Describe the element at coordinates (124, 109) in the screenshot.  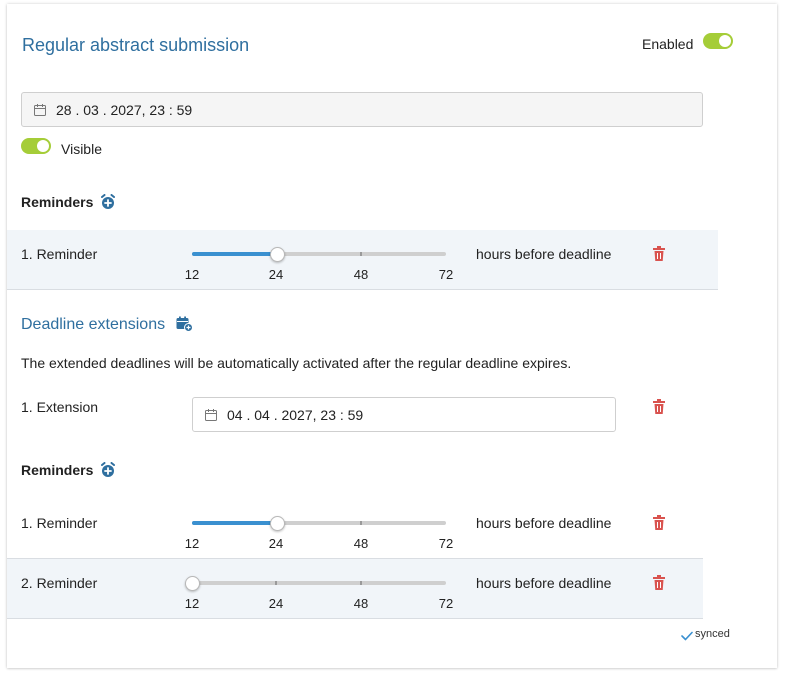
I see `deadline-date-value: 28 . 03 . 2027, 23 : 59` at that location.